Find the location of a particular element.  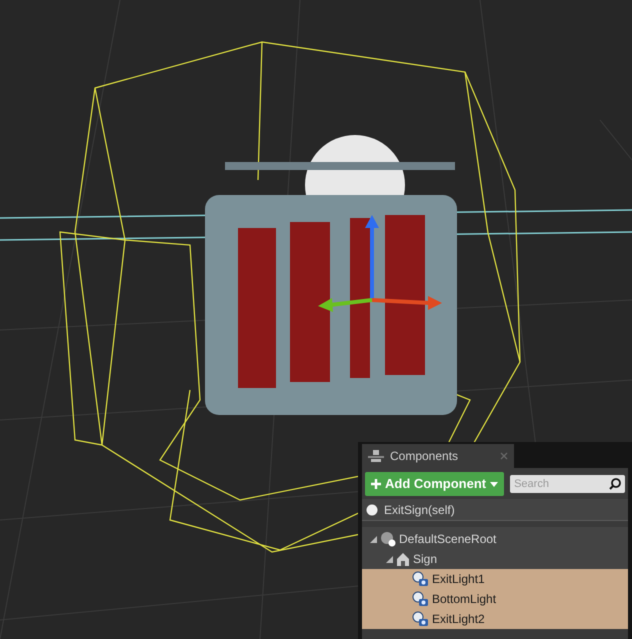

self-item: ExitSign(self) is located at coordinates (495, 510).